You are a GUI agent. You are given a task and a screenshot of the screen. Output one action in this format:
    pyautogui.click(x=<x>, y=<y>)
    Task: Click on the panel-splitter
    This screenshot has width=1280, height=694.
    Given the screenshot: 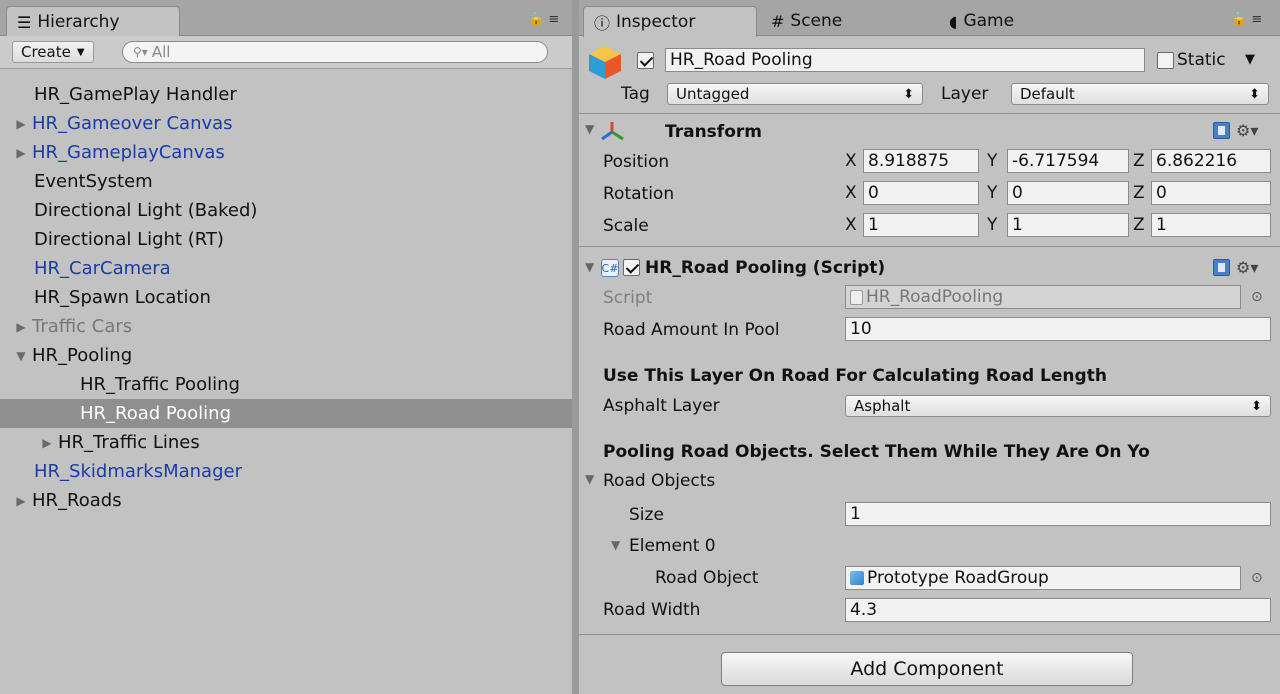 What is the action you would take?
    pyautogui.click(x=575, y=347)
    